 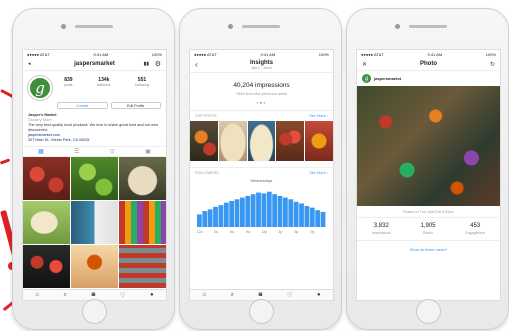 What do you see at coordinates (318, 173) in the screenshot?
I see `followers-see-more-link: See More ›` at bounding box center [318, 173].